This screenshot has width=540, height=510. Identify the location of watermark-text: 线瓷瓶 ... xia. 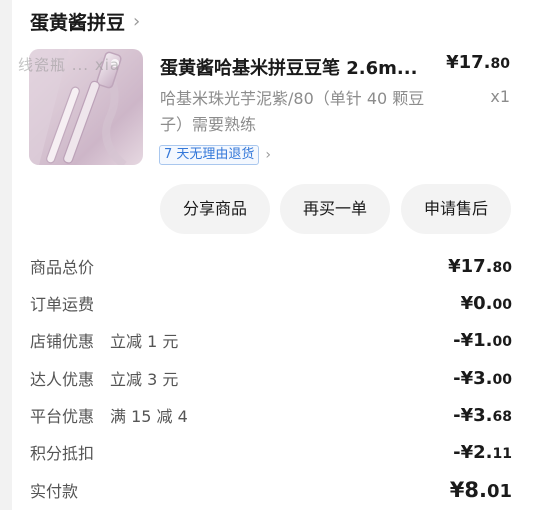
(69, 65).